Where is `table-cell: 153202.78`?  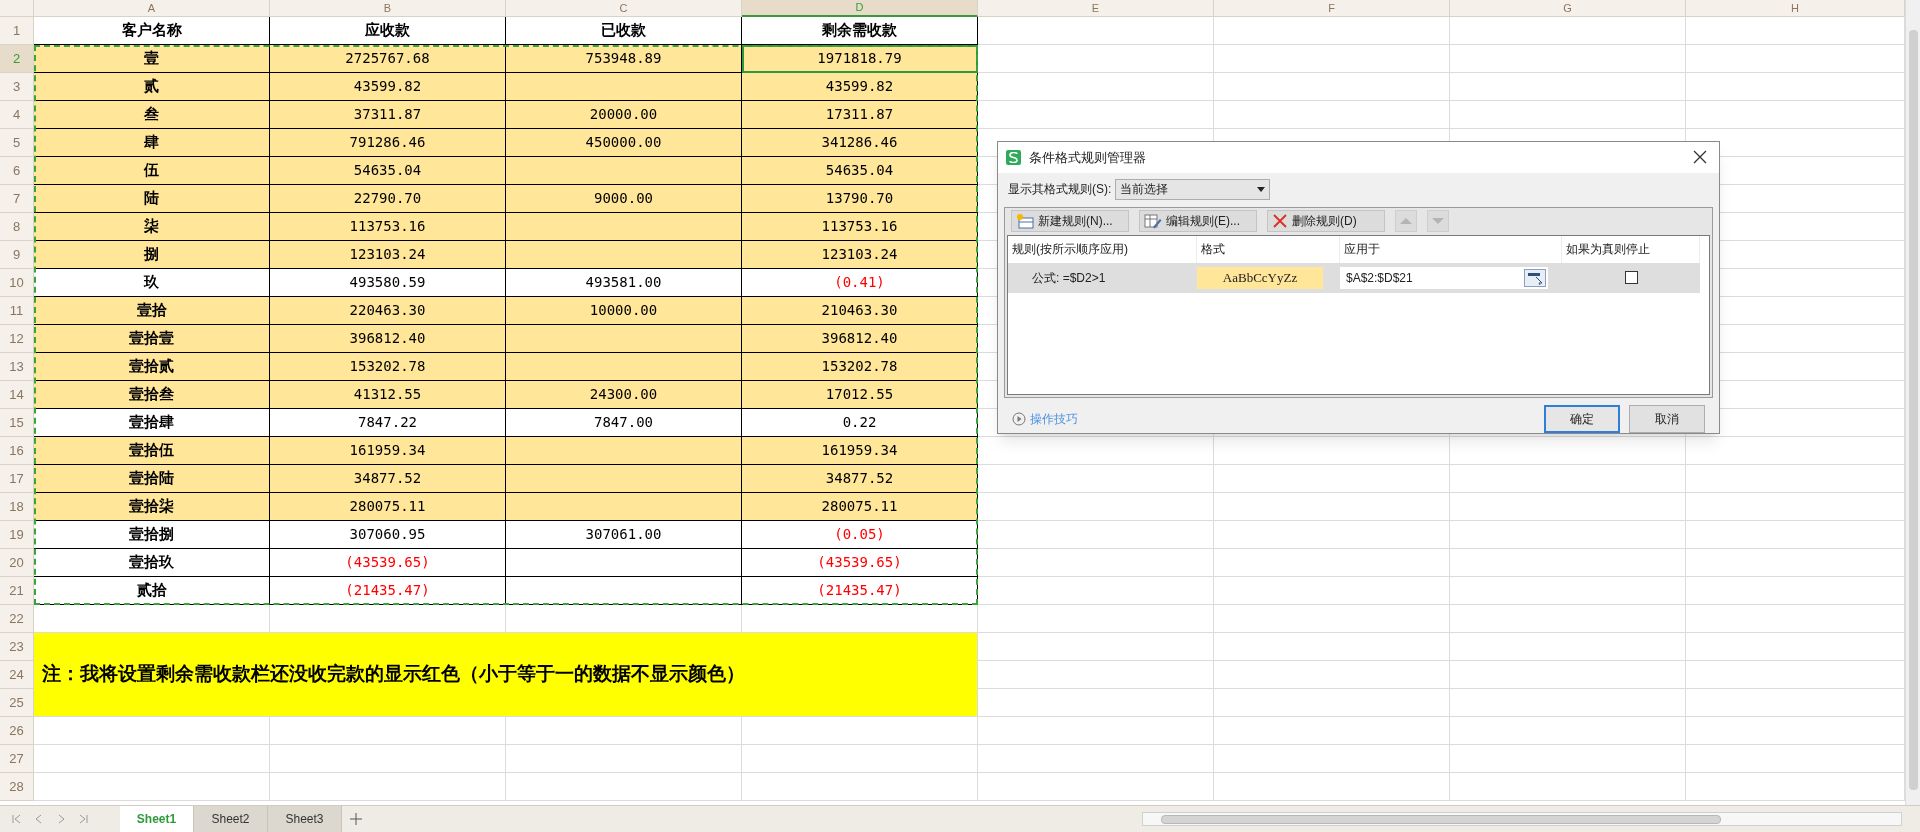 table-cell: 153202.78 is located at coordinates (860, 367).